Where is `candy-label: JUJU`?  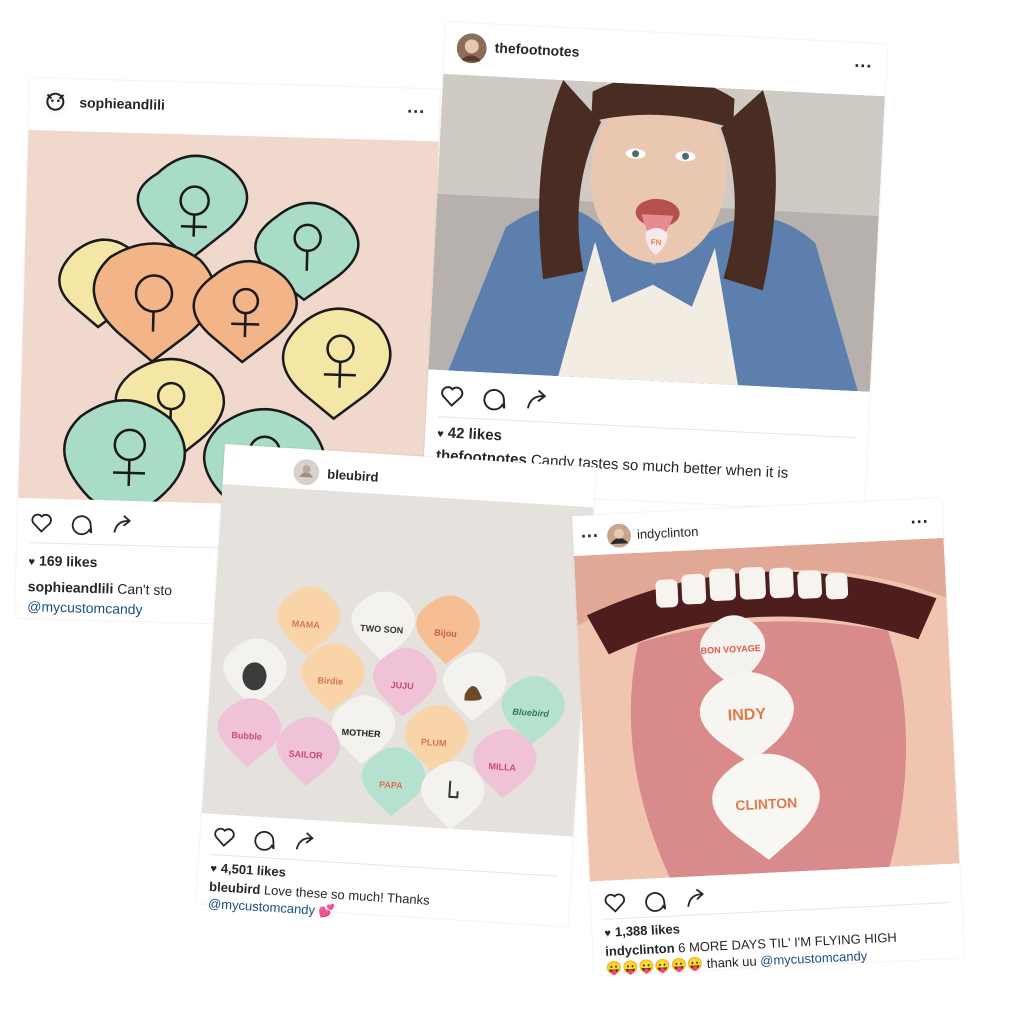 candy-label: JUJU is located at coordinates (402, 685).